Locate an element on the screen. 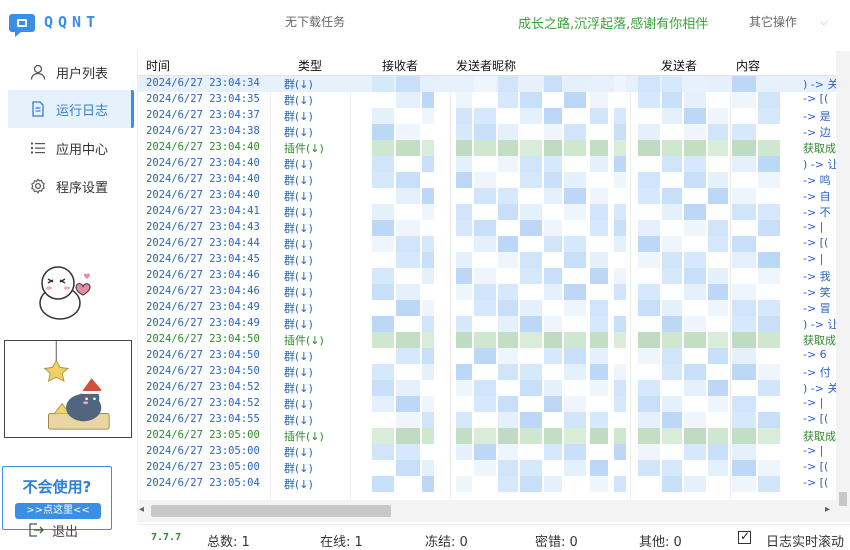  table-row: 2024/6/27 23:04:40 群(↓) -> 鸣 is located at coordinates (494, 180).